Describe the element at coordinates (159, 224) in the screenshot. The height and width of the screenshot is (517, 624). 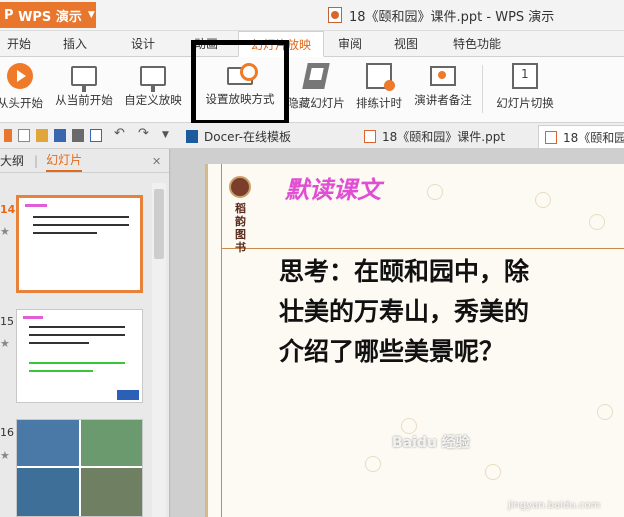
I see `scrollbar-thumb` at that location.